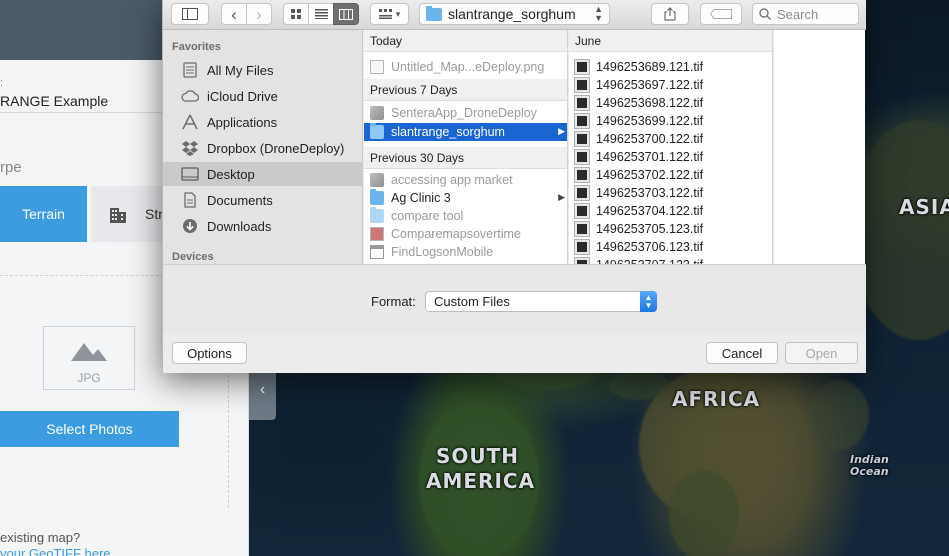  I want to click on format-select: Custom Files ▲ ▼, so click(541, 301).